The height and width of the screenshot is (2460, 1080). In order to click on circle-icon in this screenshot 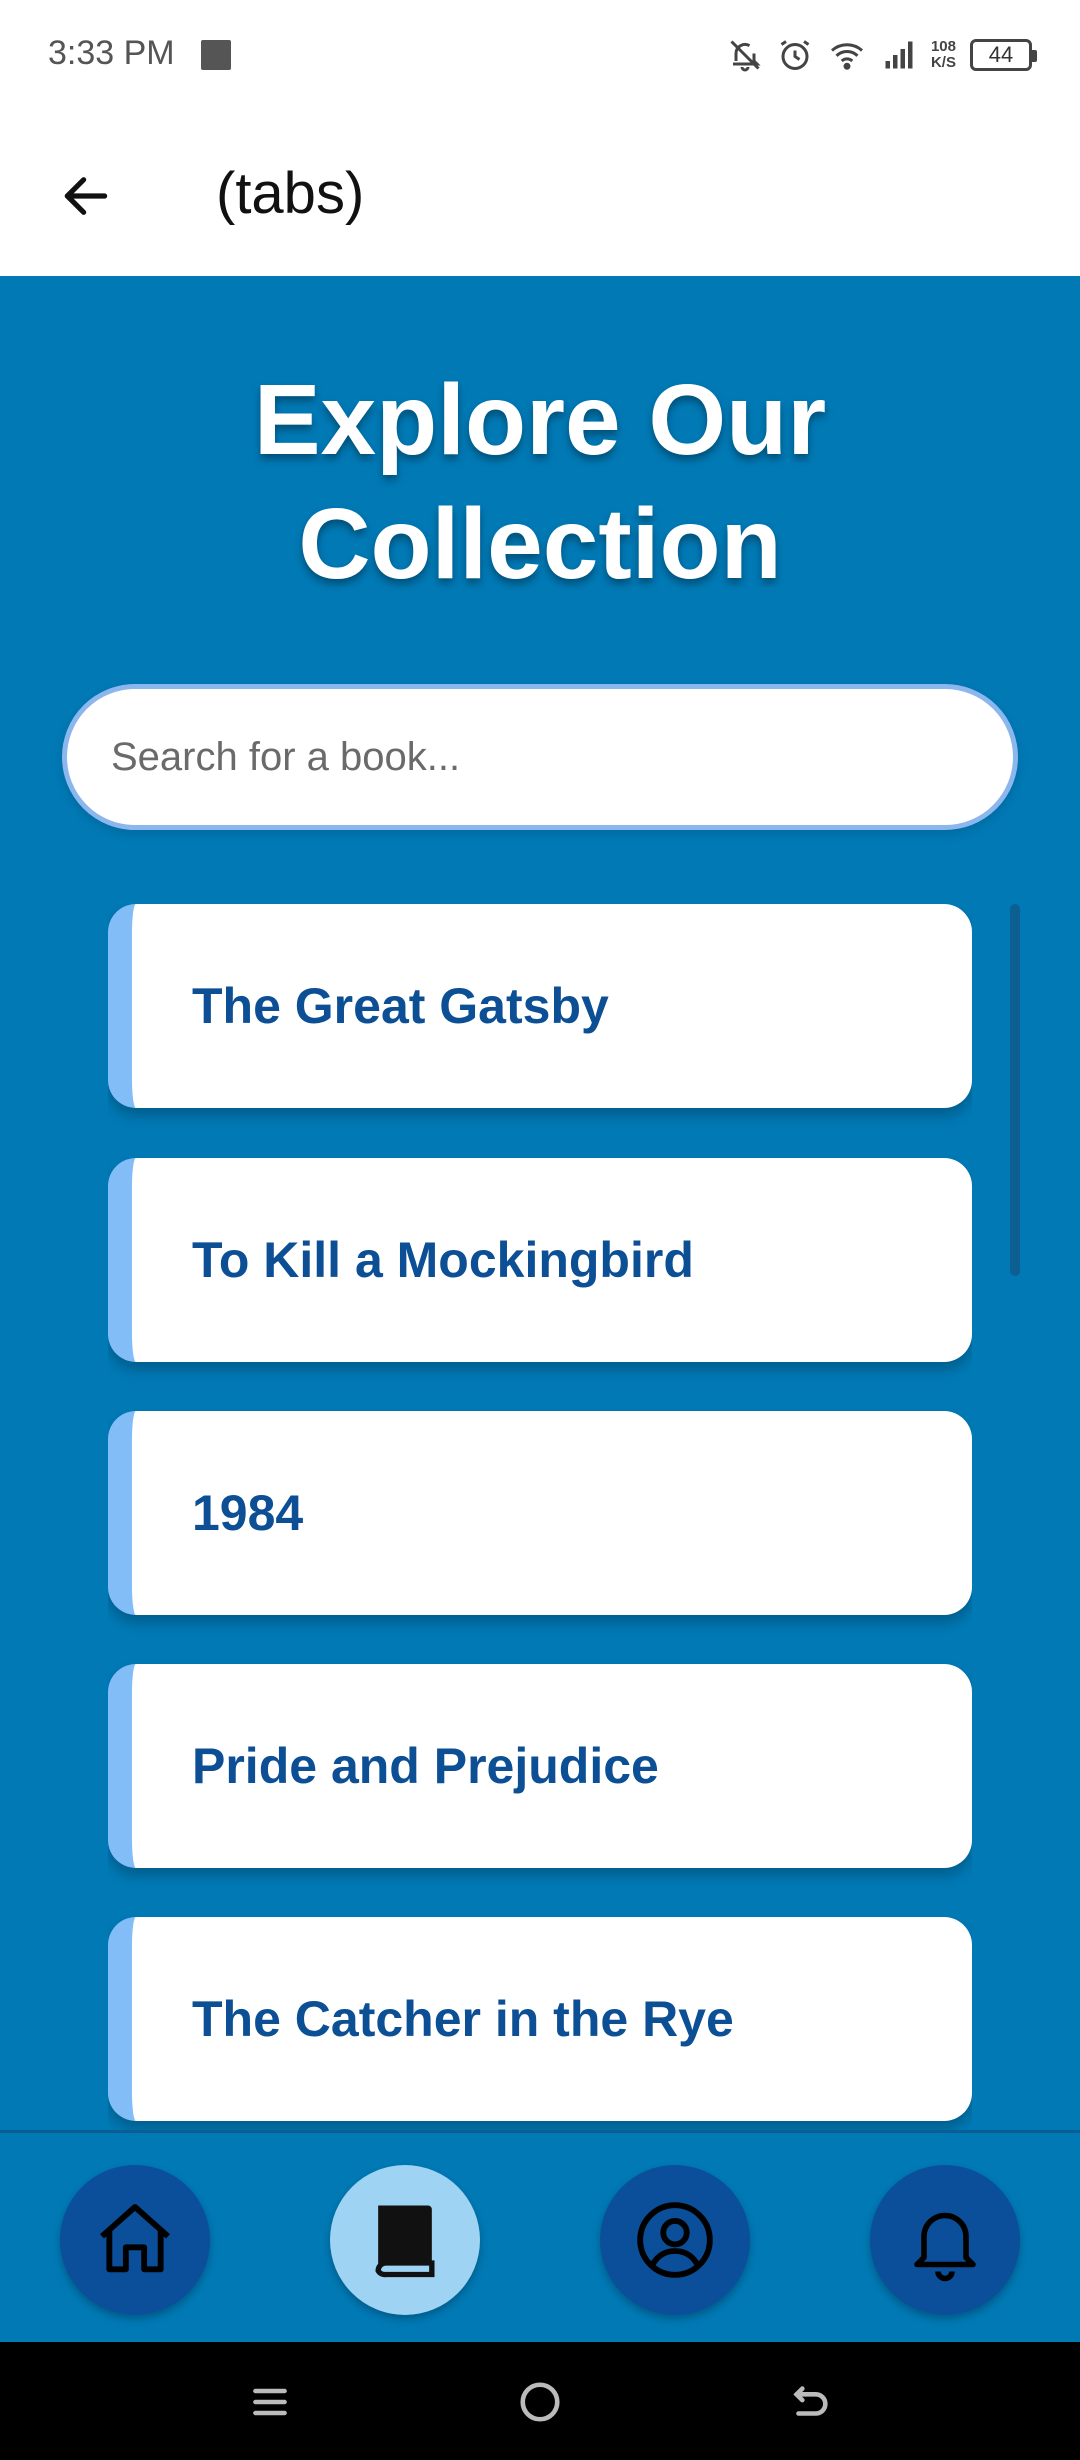, I will do `click(540, 2402)`.